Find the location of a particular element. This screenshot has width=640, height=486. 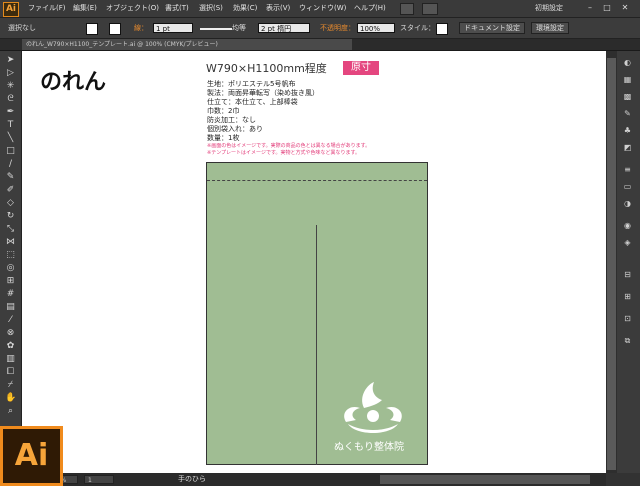

scale-tool-icon: ⤡ is located at coordinates (10, 229).